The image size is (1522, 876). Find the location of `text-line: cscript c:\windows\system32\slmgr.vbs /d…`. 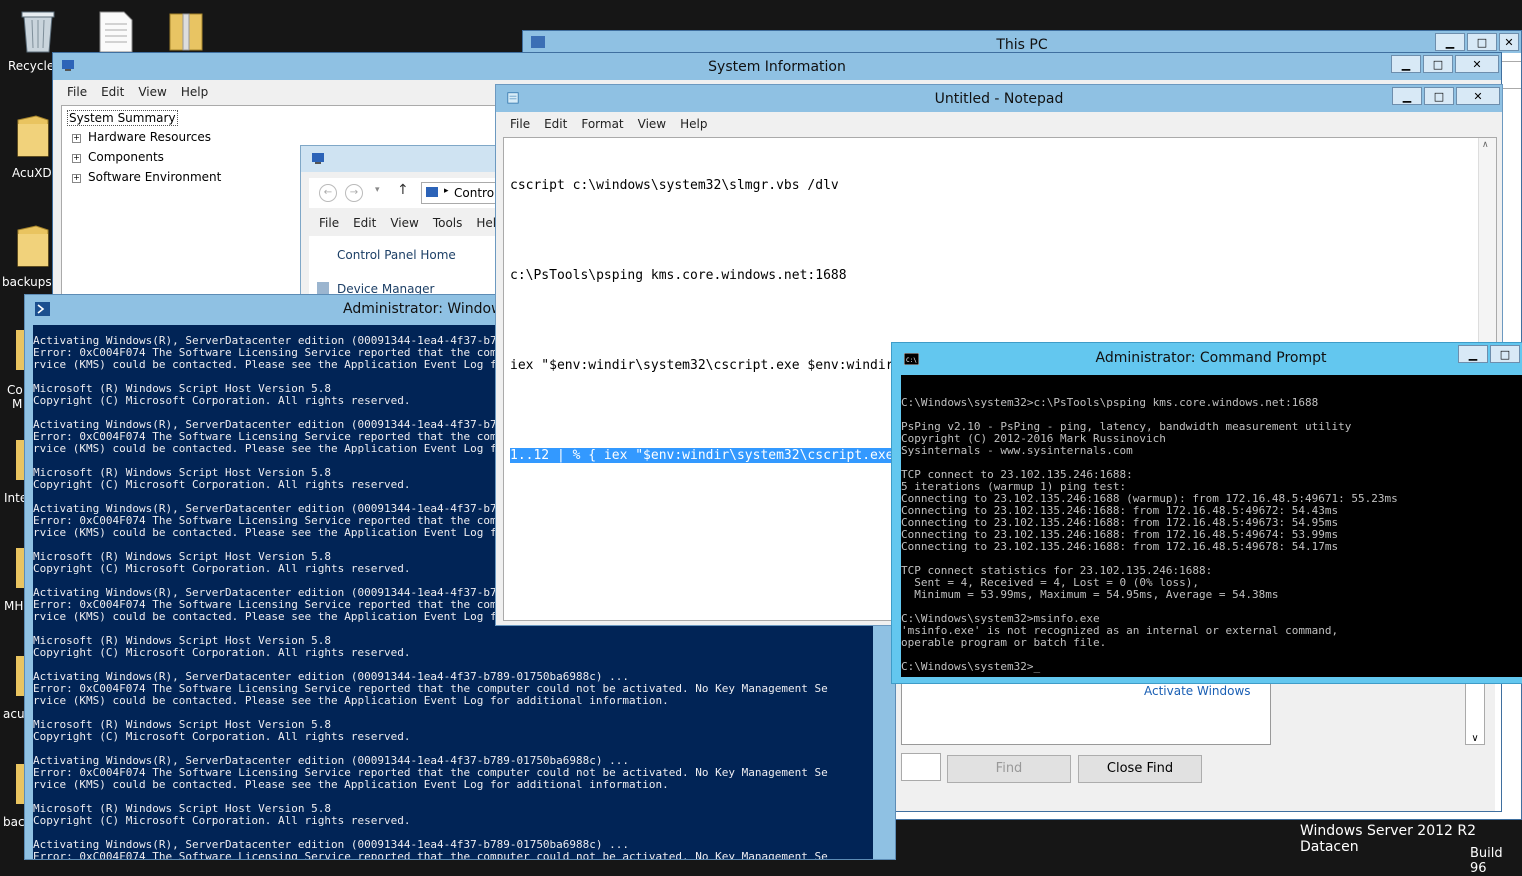

text-line: cscript c:\windows\system32\slmgr.vbs /d… is located at coordinates (674, 185).